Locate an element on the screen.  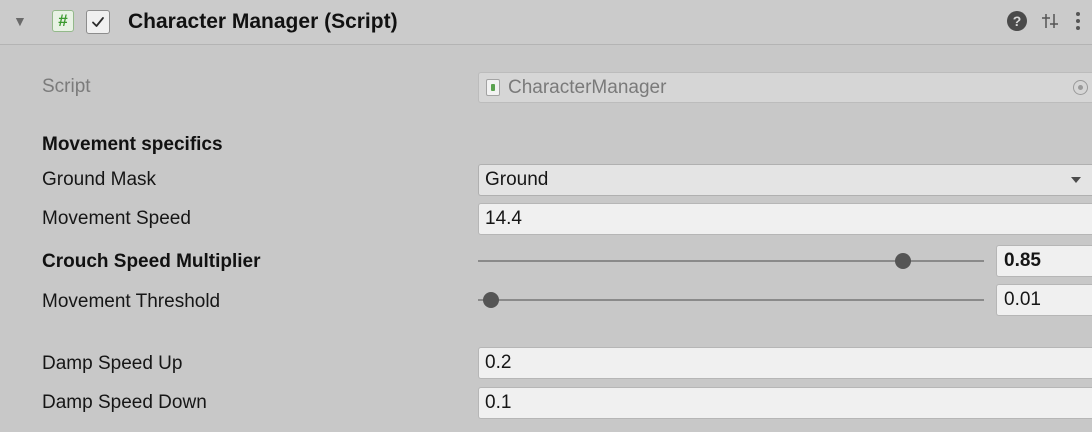
movement-threshold-label: Movement Threshold is located at coordinates (131, 301).